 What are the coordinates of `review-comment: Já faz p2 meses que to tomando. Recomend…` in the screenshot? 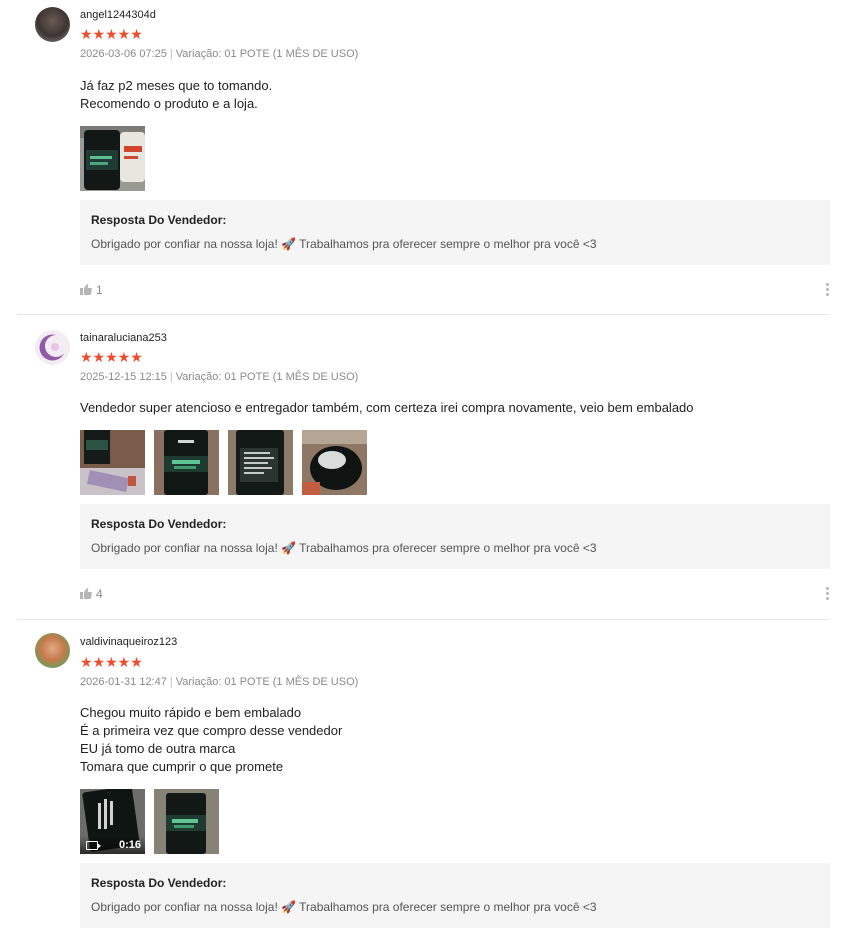 It's located at (176, 95).